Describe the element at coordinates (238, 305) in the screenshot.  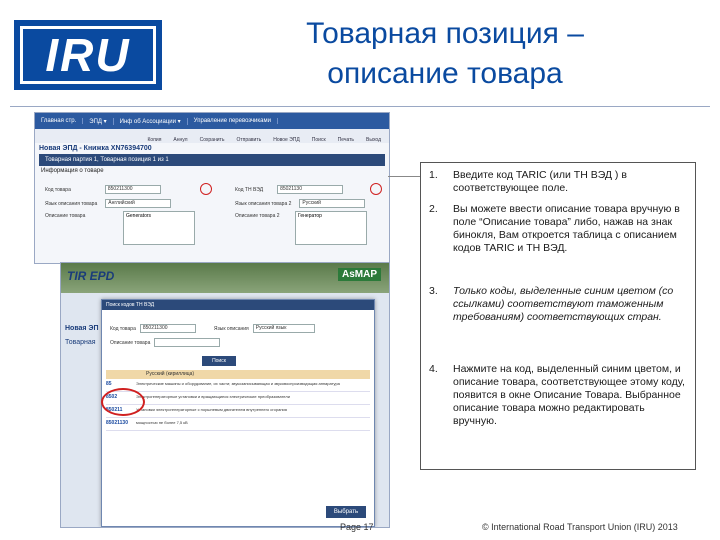
I see `dialog-title: Поиск кодов ТН ВЭД` at that location.